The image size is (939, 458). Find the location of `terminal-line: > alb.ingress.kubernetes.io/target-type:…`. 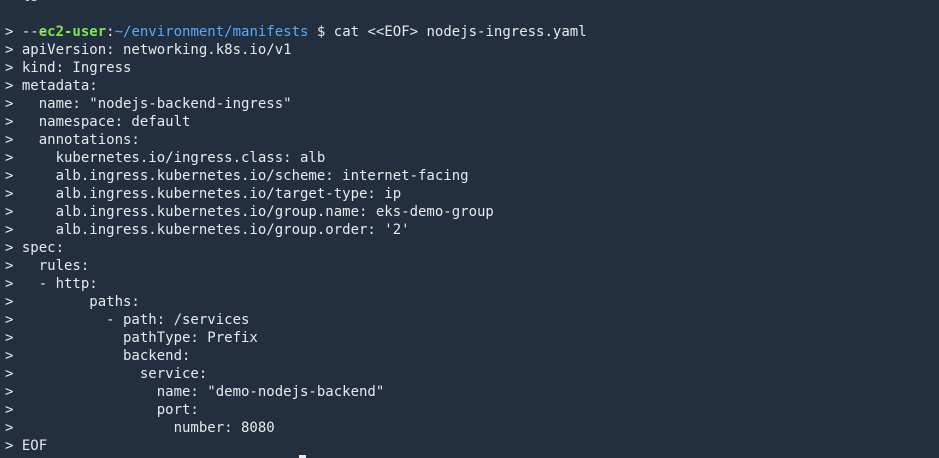

terminal-line: > alb.ingress.kubernetes.io/target-type:… is located at coordinates (203, 194).